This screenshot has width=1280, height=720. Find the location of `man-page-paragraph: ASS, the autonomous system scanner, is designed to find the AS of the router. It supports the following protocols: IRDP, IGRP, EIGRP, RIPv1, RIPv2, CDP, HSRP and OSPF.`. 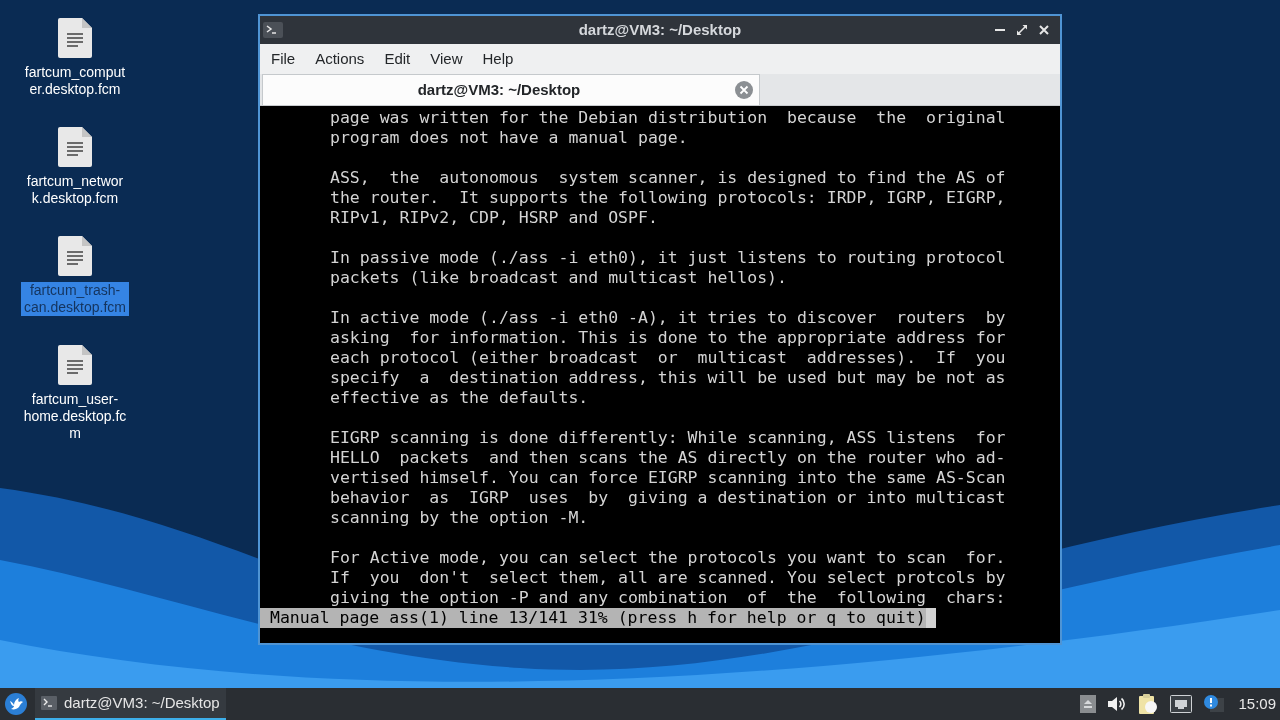

man-page-paragraph: ASS, the autonomous system scanner, is designed to find the AS of the router. It supports the following protocols: IRDP, IGRP, EIGRP, RIPv1, RIPv2, CDP, HSRP and OSPF. is located at coordinates (668, 198).